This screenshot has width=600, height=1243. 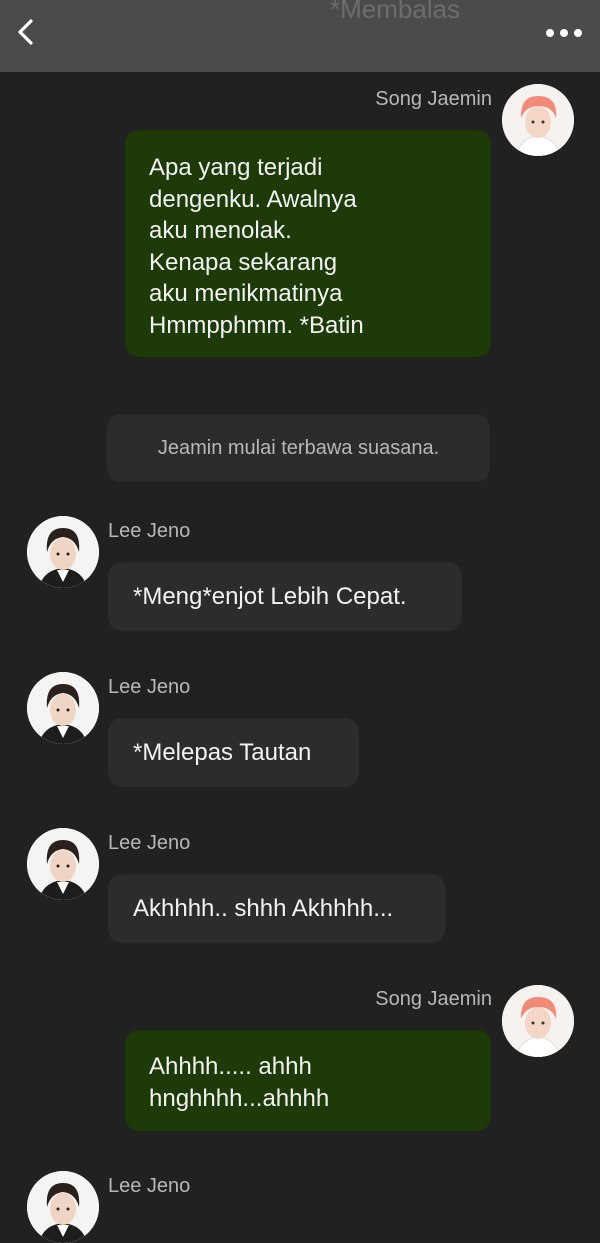 I want to click on more-options-button, so click(x=564, y=34).